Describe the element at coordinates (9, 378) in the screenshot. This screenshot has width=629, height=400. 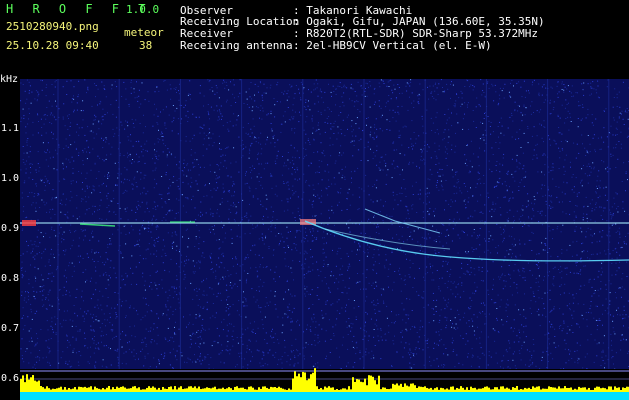
I see `y-tick-label: 0.6` at that location.